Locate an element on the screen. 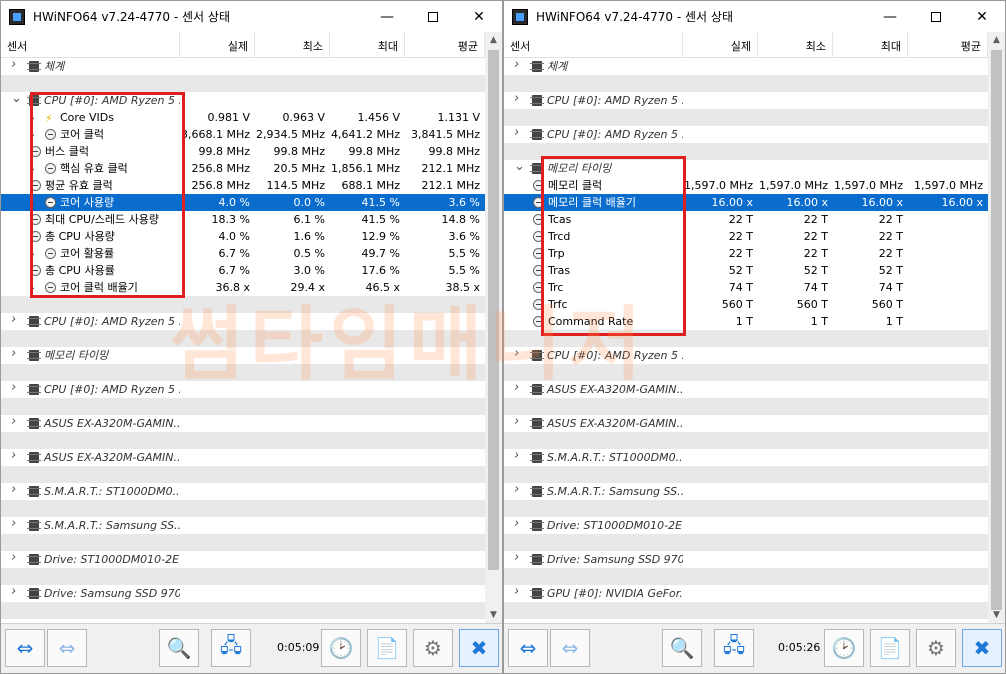  maximize-button is located at coordinates (936, 16).